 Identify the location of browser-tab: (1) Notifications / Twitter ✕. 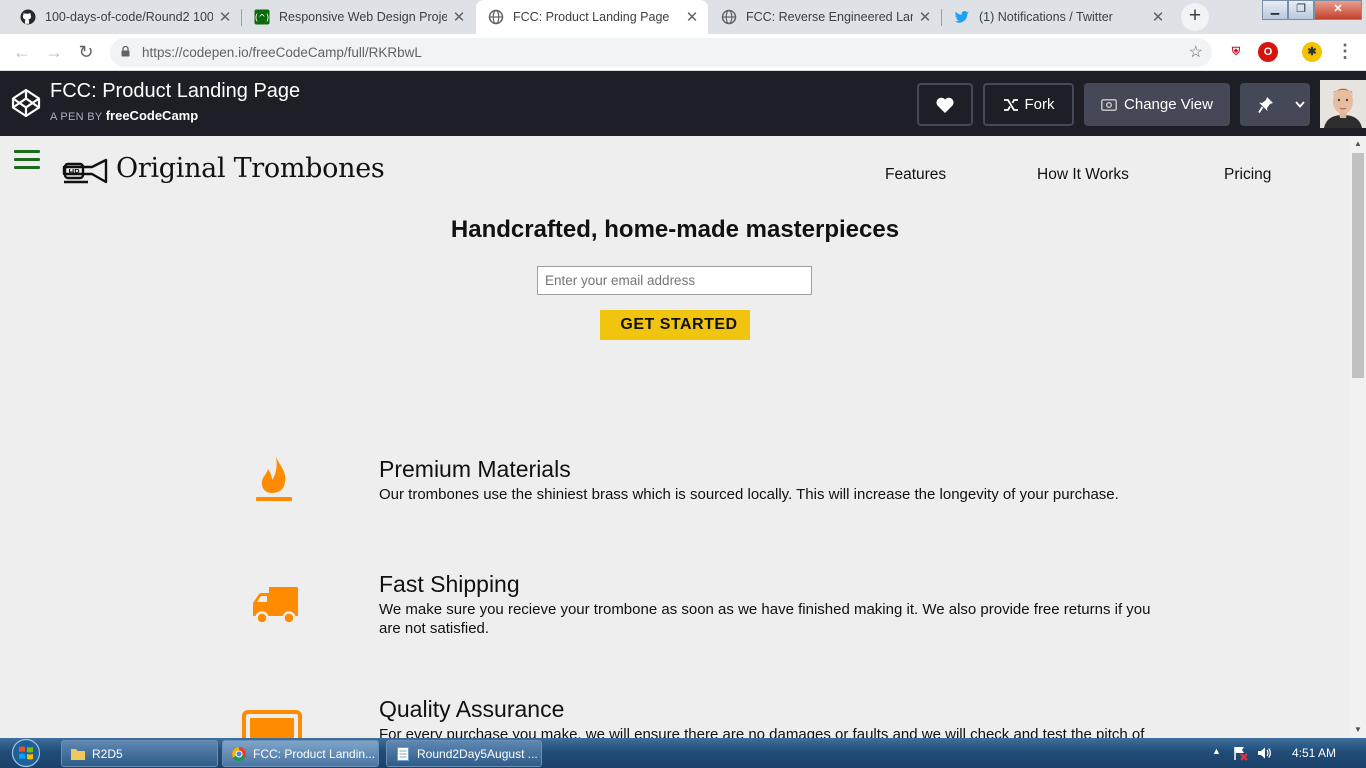
(1058, 17).